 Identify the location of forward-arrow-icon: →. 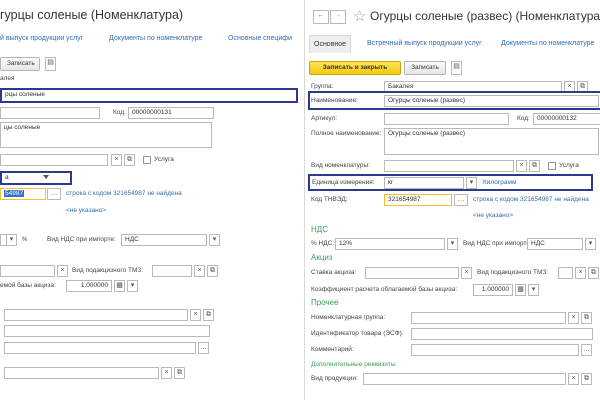
(338, 17).